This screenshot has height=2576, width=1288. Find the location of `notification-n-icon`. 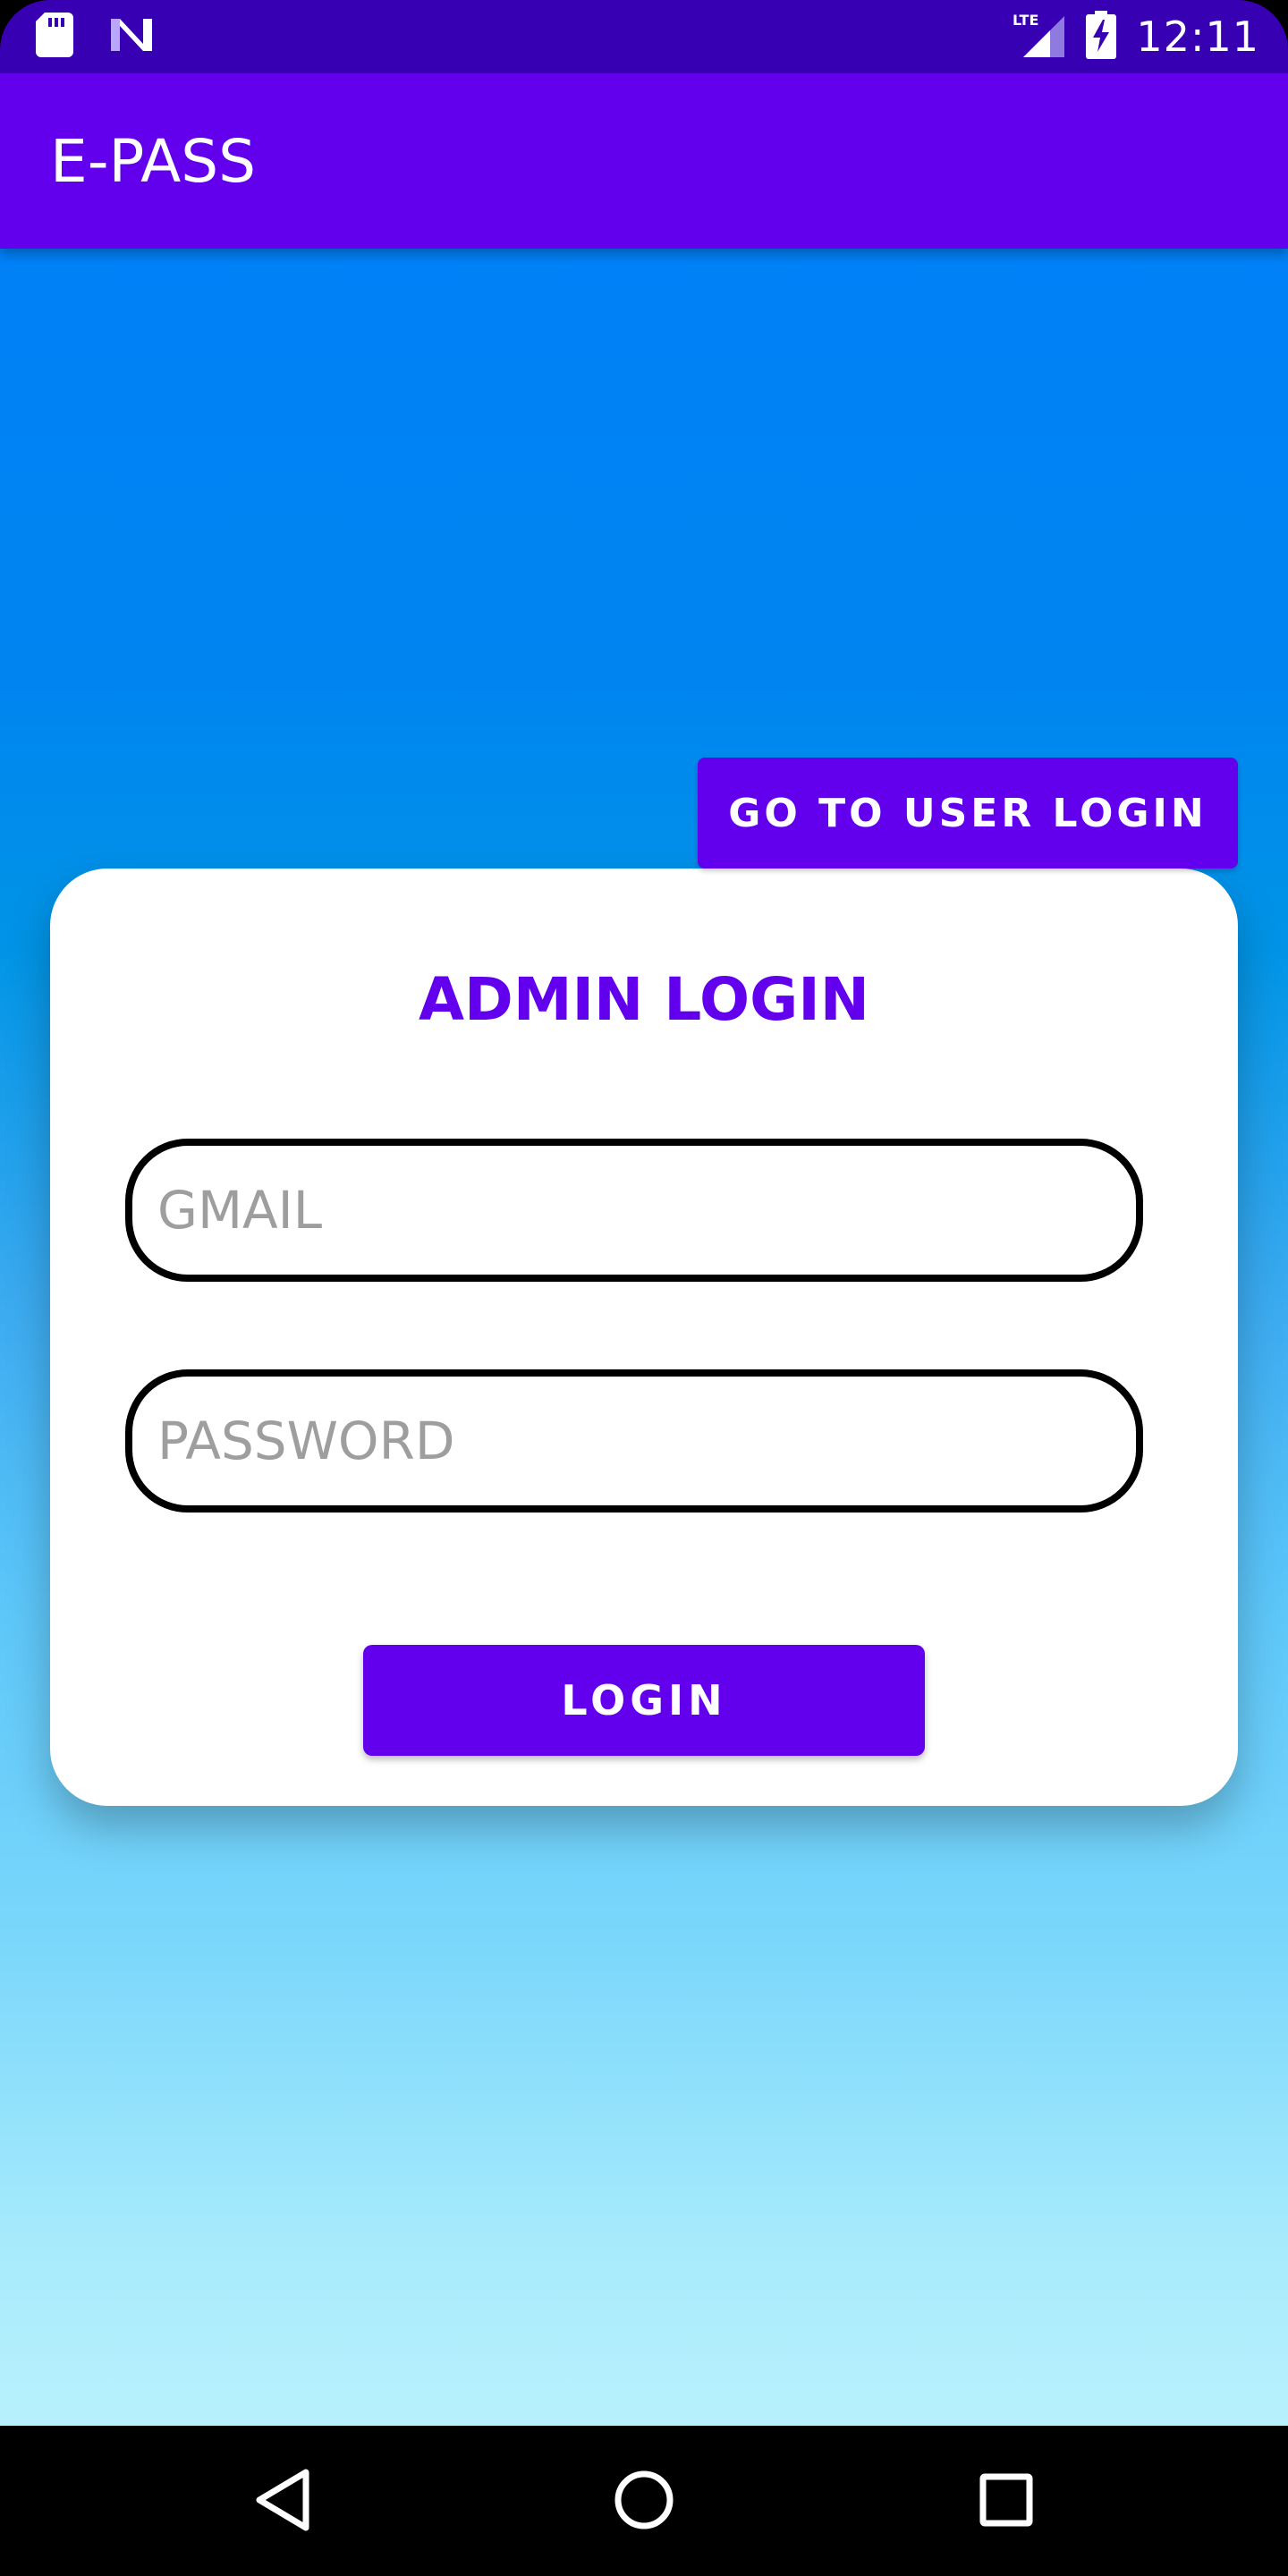

notification-n-icon is located at coordinates (131, 36).